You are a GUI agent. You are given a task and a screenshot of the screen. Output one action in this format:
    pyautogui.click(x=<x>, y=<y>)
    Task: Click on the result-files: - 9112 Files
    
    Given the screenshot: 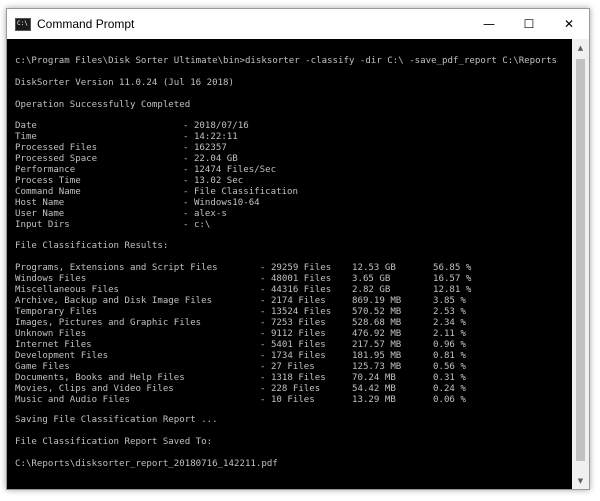 What is the action you would take?
    pyautogui.click(x=293, y=334)
    